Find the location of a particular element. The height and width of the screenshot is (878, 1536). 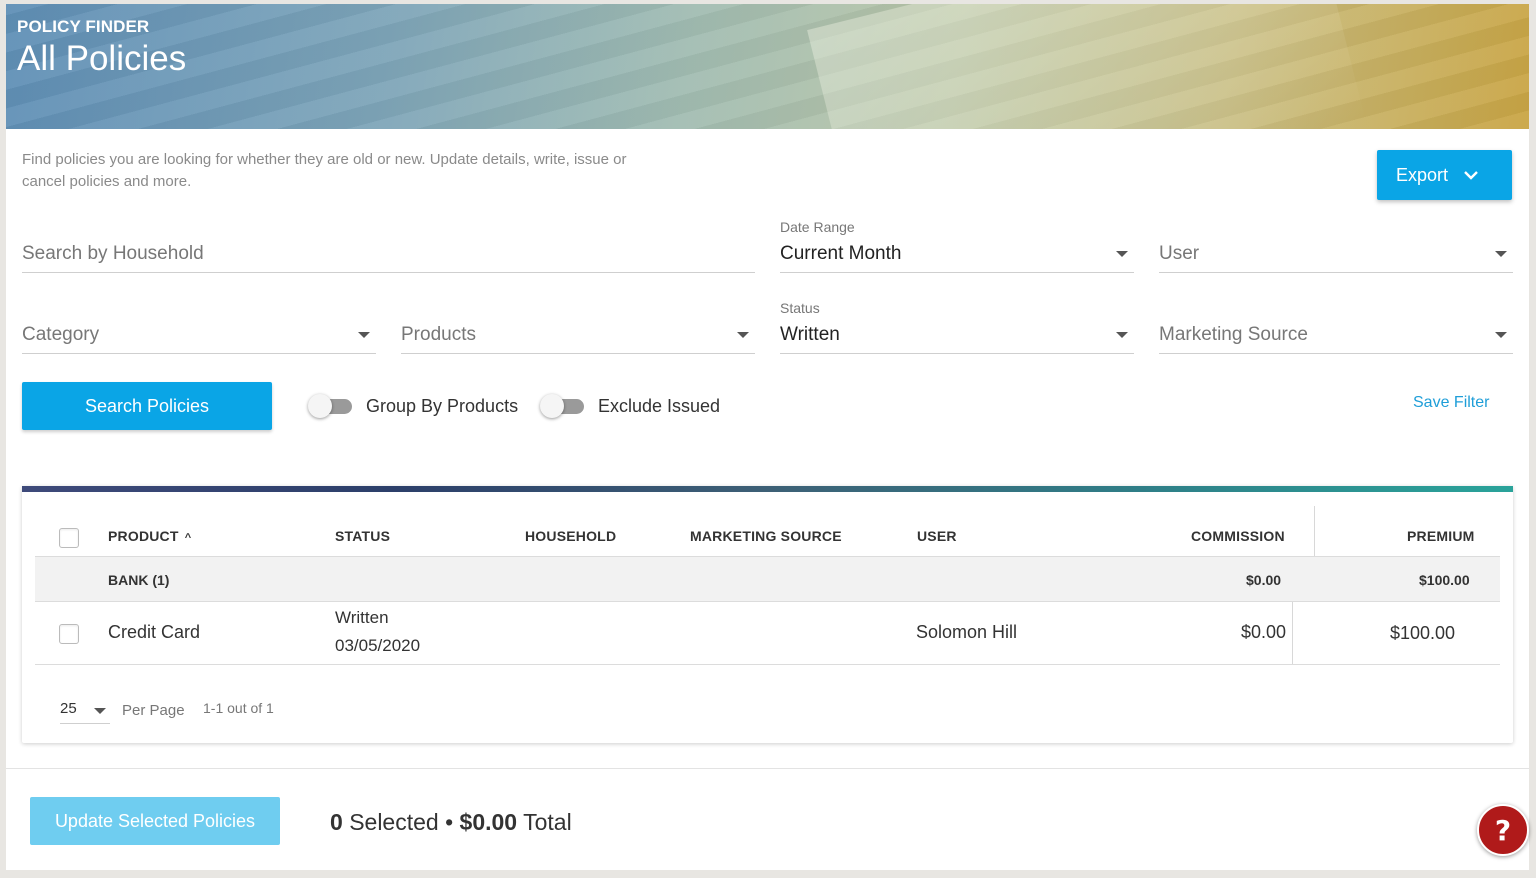

export-label: Export is located at coordinates (1422, 174).